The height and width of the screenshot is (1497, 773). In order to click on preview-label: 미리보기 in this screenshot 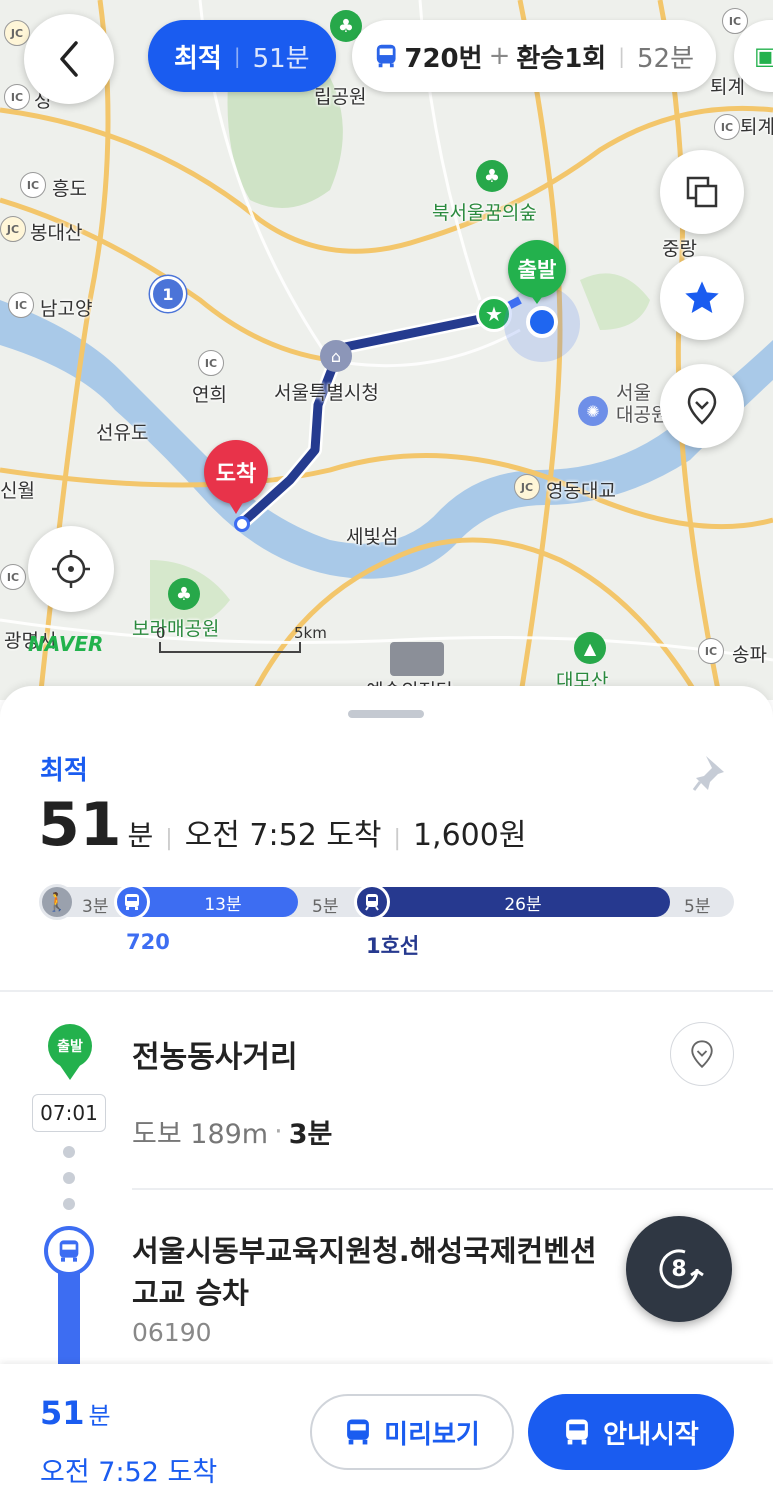, I will do `click(432, 1434)`.